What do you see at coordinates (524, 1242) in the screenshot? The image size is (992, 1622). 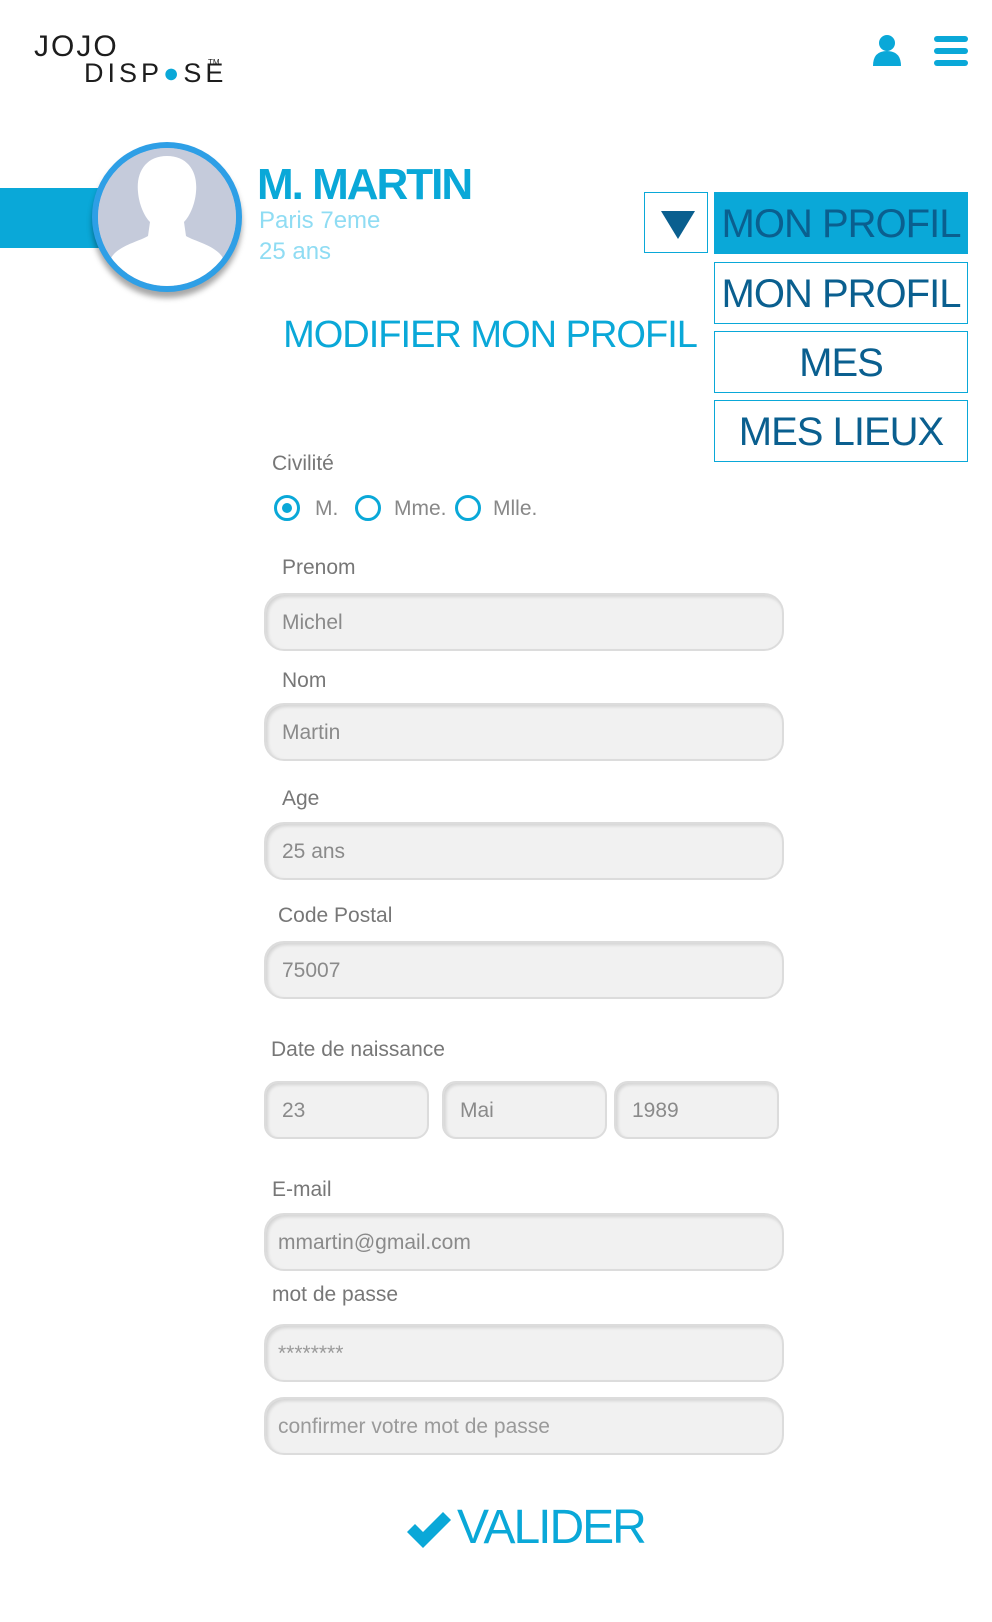 I see `email-input: mmartin@gmail.com` at bounding box center [524, 1242].